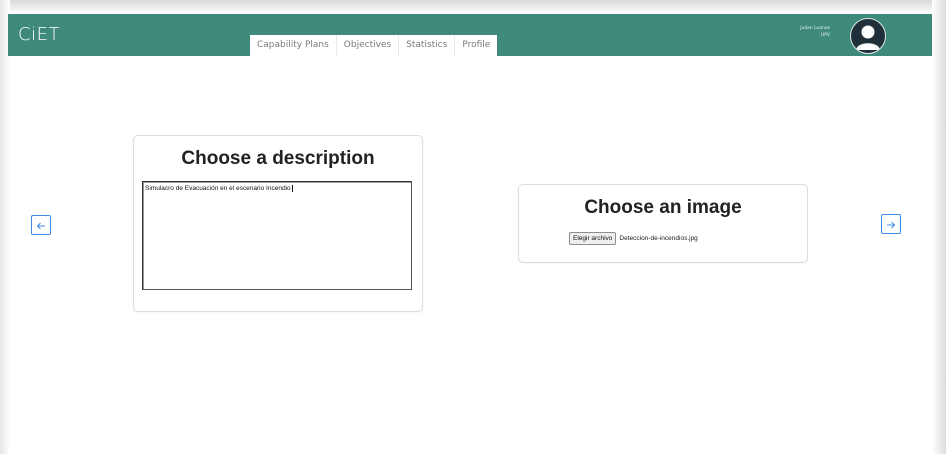 Image resolution: width=946 pixels, height=454 pixels. I want to click on user-avatar-icon, so click(868, 36).